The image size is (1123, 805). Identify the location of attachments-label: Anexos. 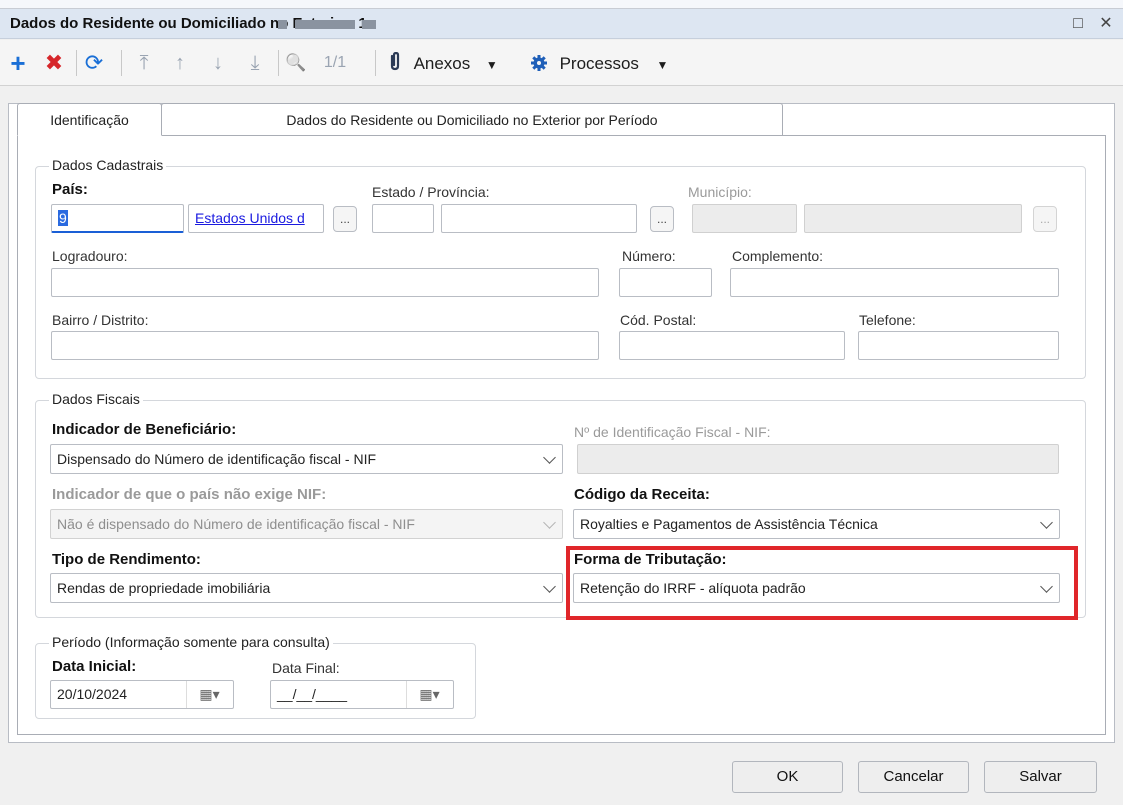
(442, 63).